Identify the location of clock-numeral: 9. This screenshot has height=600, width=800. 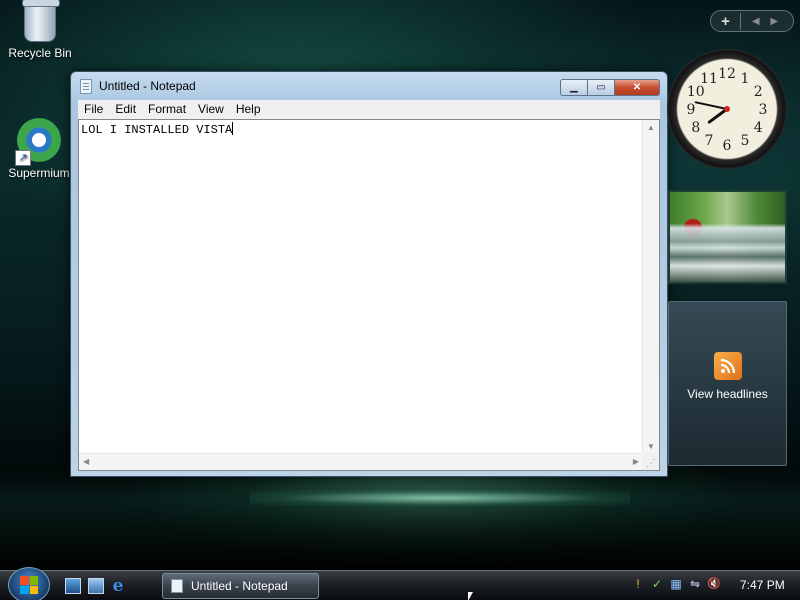
(691, 110).